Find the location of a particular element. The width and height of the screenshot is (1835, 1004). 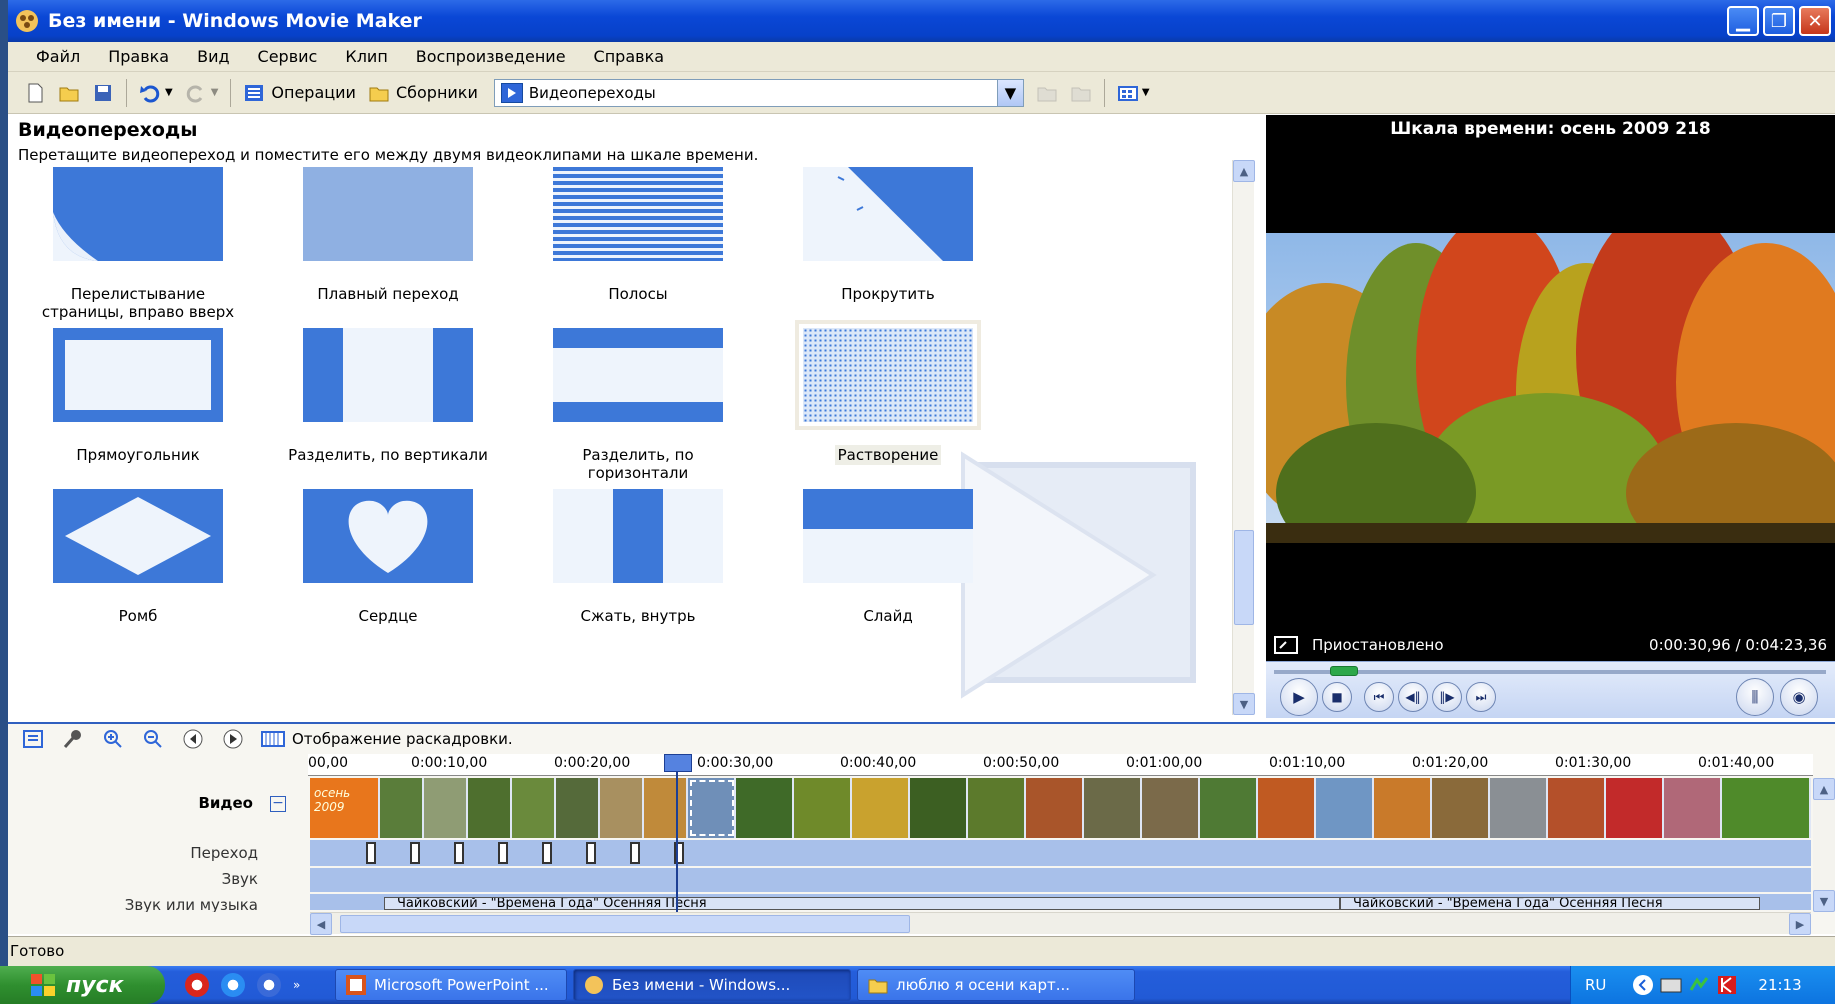

transition-tile: Перелистывание страницы, вправо вверх is located at coordinates (138, 244).